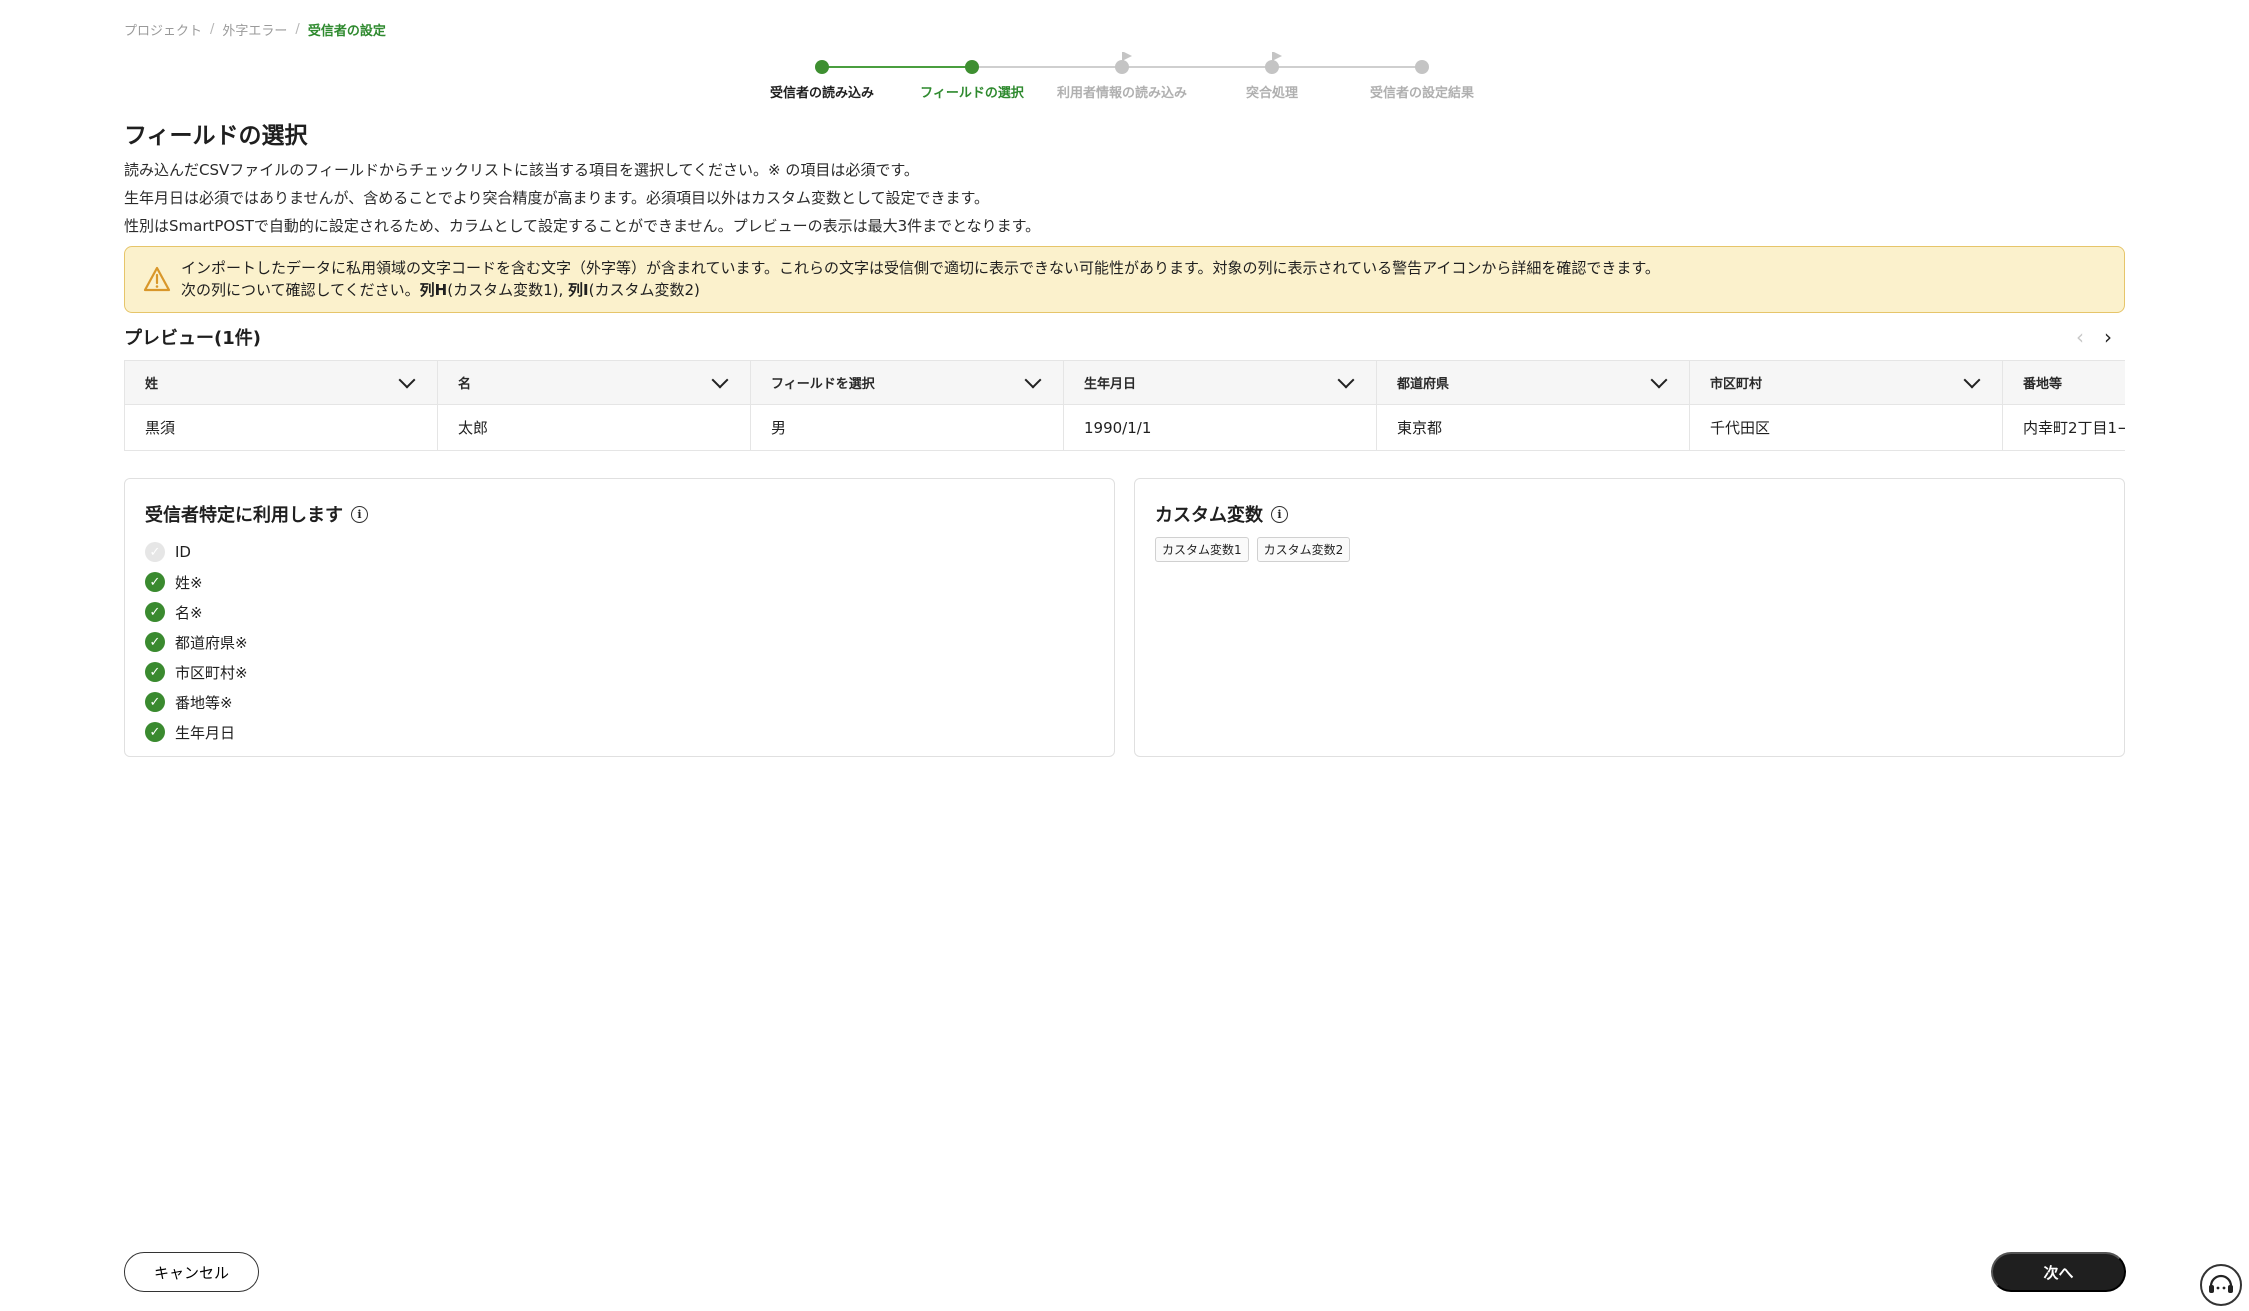 The width and height of the screenshot is (2249, 1311). Describe the element at coordinates (1209, 515) in the screenshot. I see `custom-panel-title: カスタム変数` at that location.